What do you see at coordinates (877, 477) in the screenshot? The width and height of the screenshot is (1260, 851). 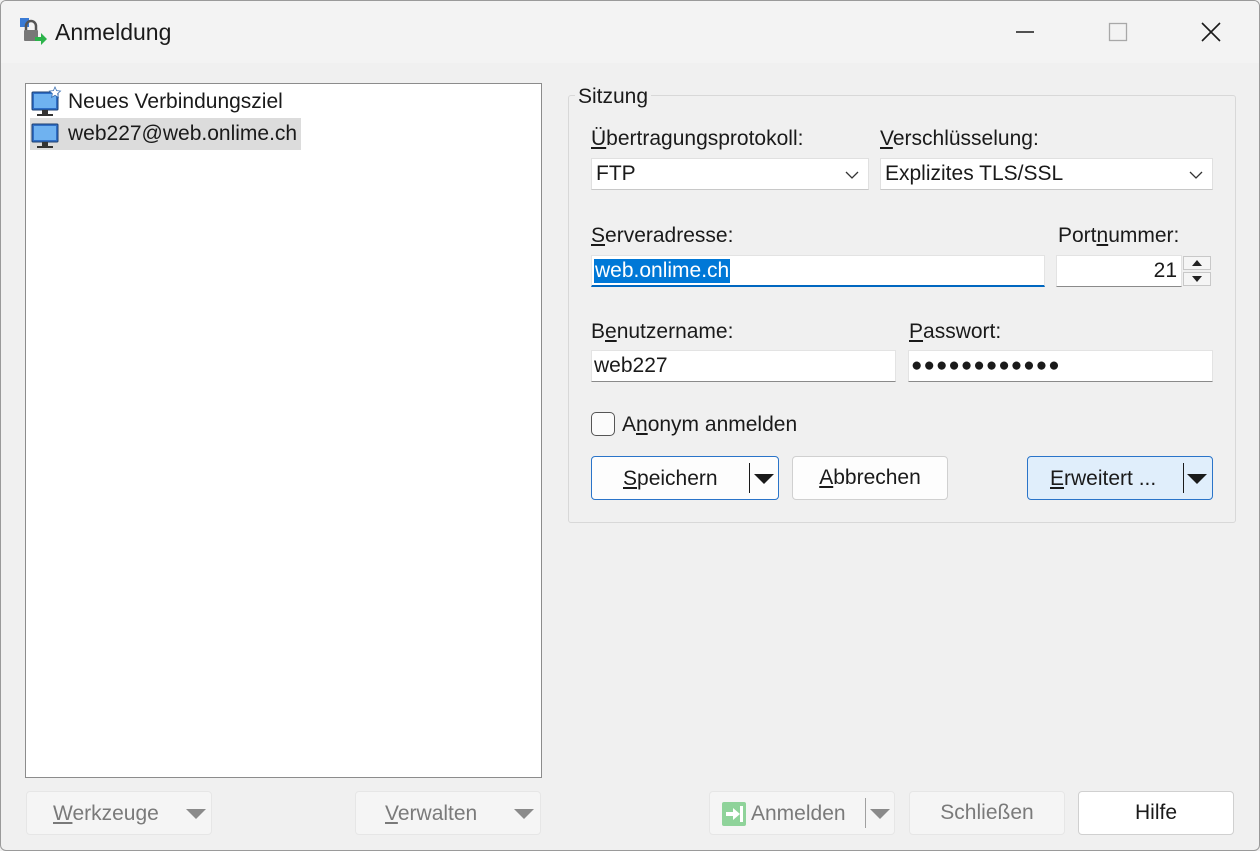 I see `cancel-button-label-text: bbrechen` at bounding box center [877, 477].